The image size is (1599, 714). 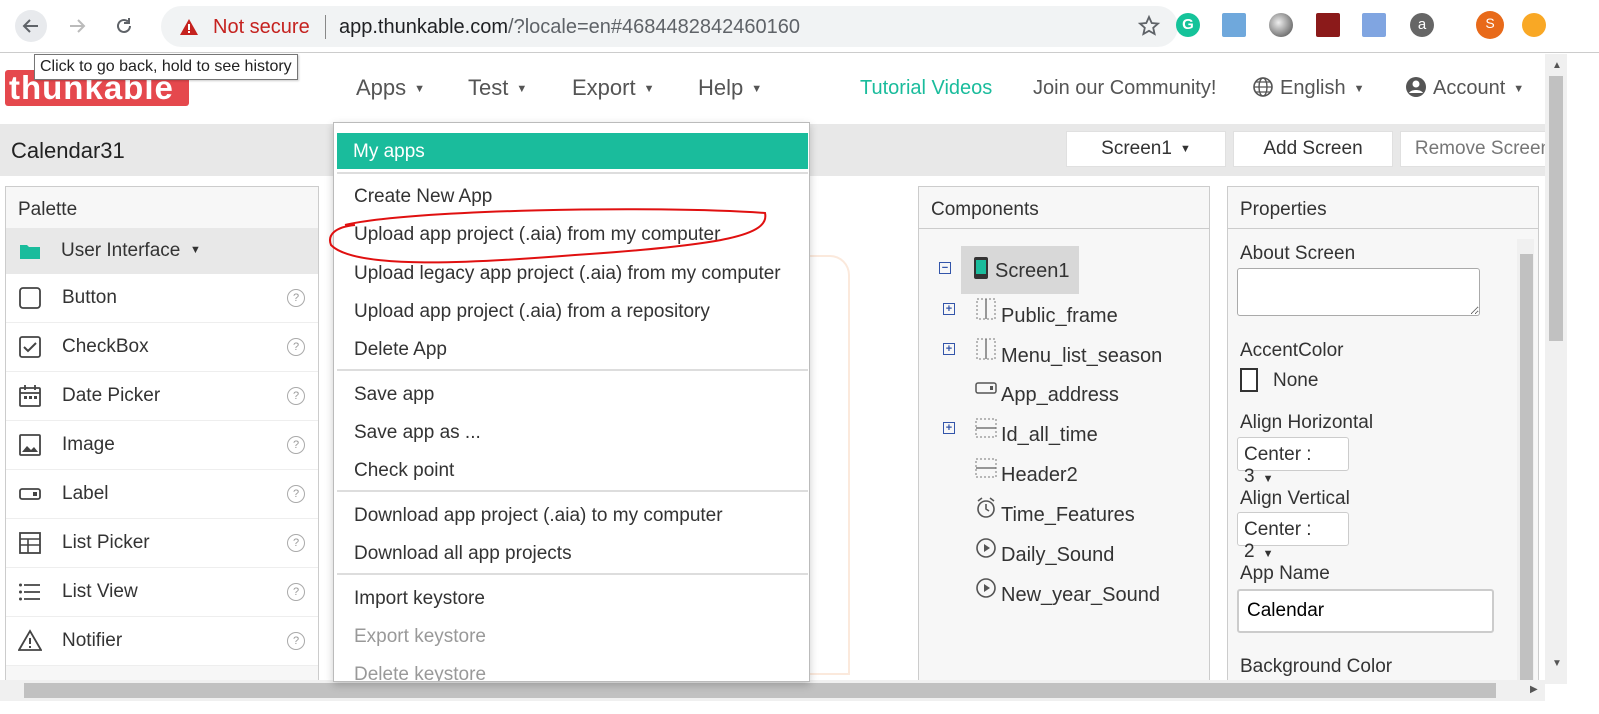 What do you see at coordinates (400, 350) in the screenshot?
I see `menu-item: Delete App` at bounding box center [400, 350].